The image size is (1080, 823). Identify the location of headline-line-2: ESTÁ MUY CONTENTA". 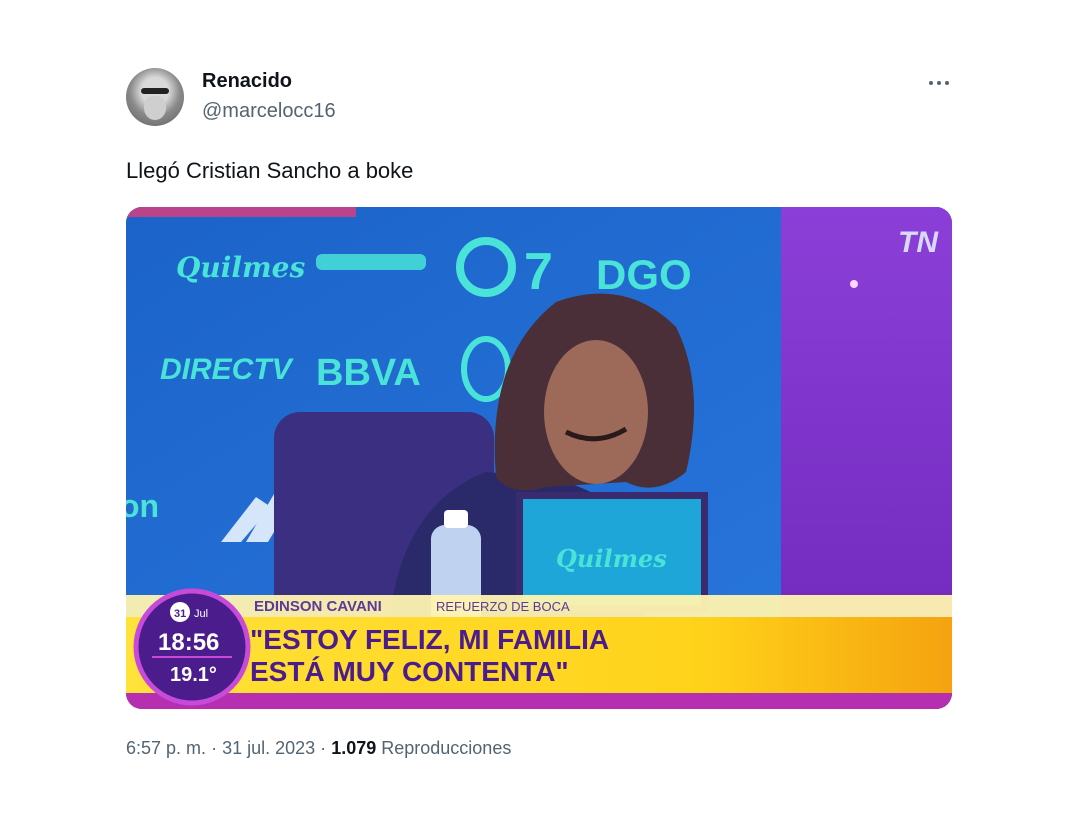
(409, 671).